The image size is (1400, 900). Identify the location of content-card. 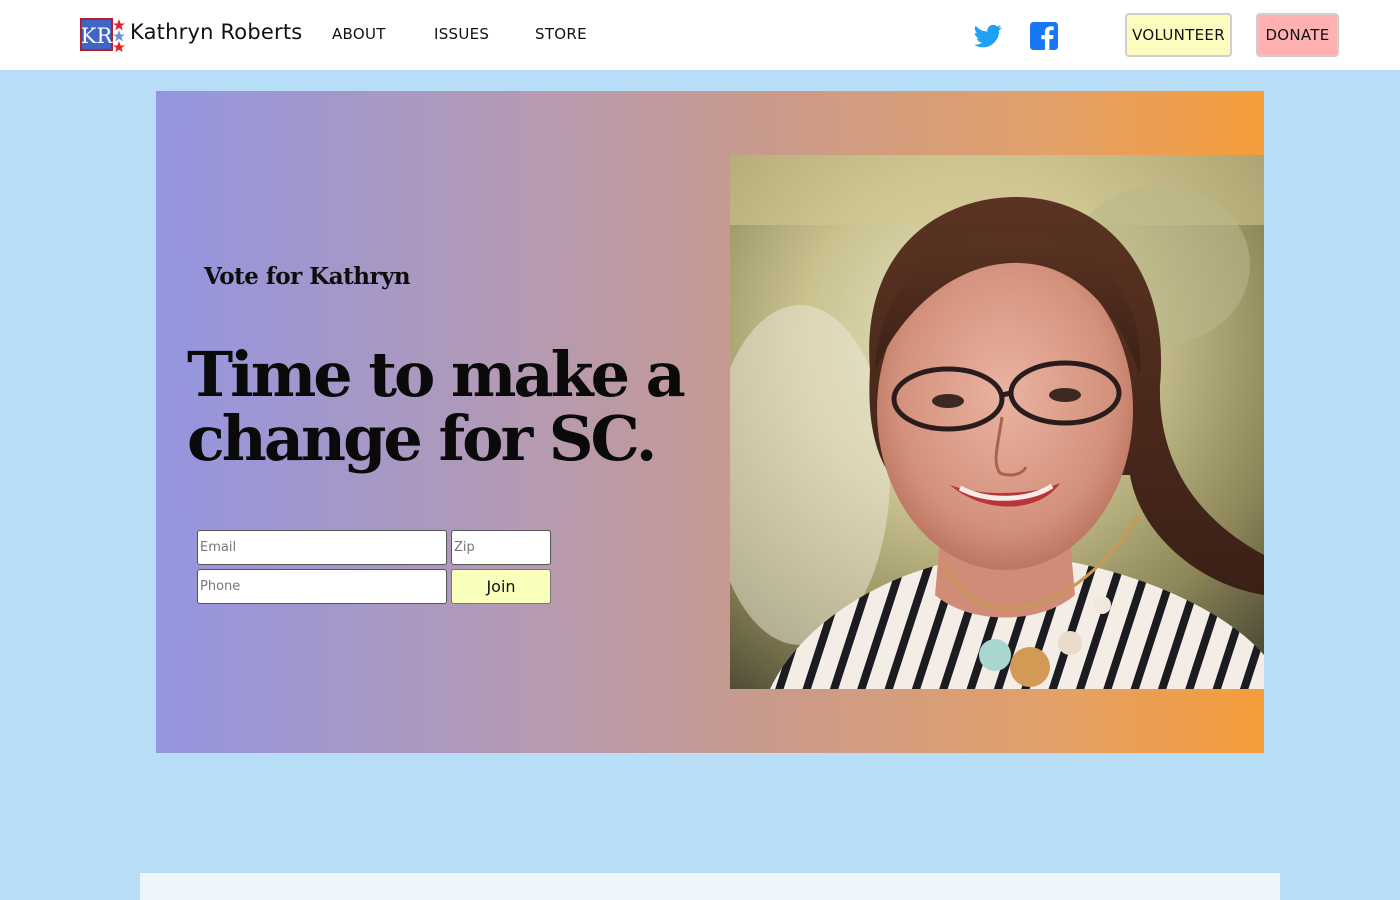
(710, 886).